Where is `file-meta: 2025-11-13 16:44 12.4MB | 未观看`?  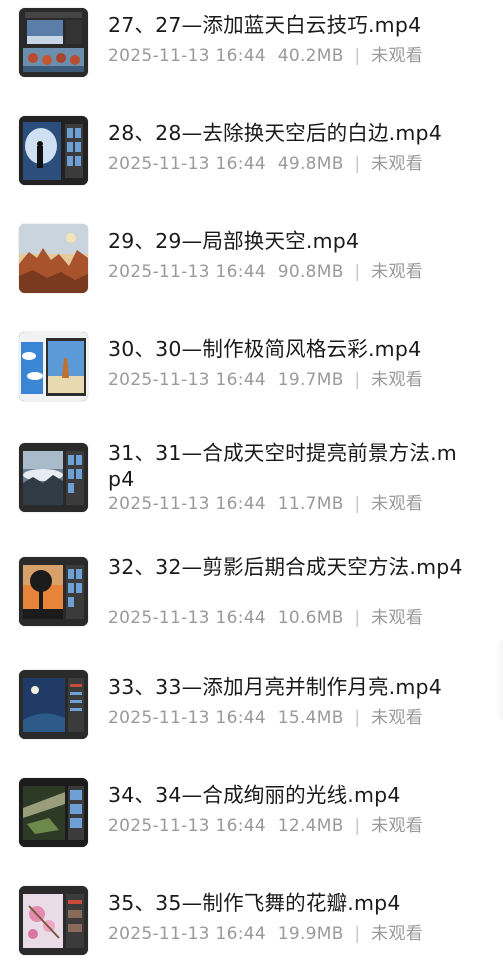
file-meta: 2025-11-13 16:44 12.4MB | 未观看 is located at coordinates (265, 826).